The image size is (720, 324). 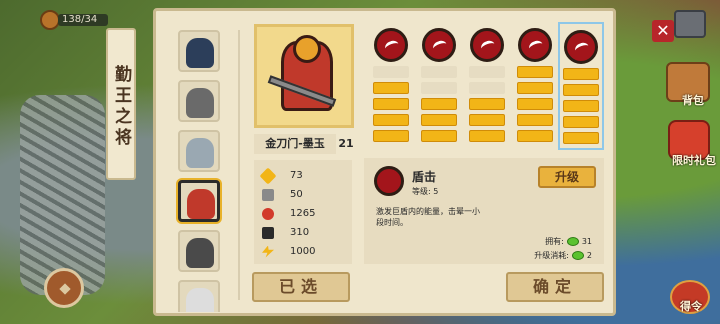 What do you see at coordinates (693, 100) in the screenshot?
I see `backpack-label: 背包` at bounding box center [693, 100].